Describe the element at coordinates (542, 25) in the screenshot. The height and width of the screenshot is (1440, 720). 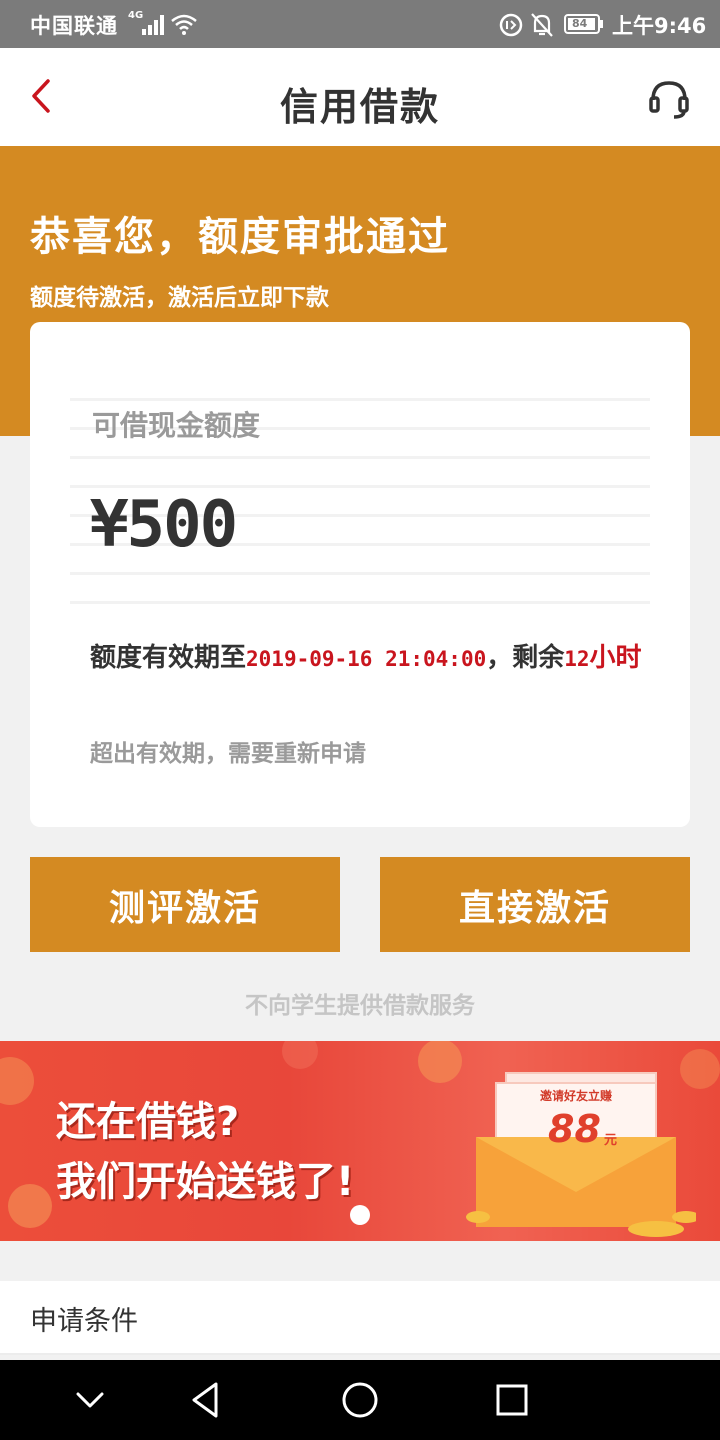
I see `mute-bell-icon` at that location.